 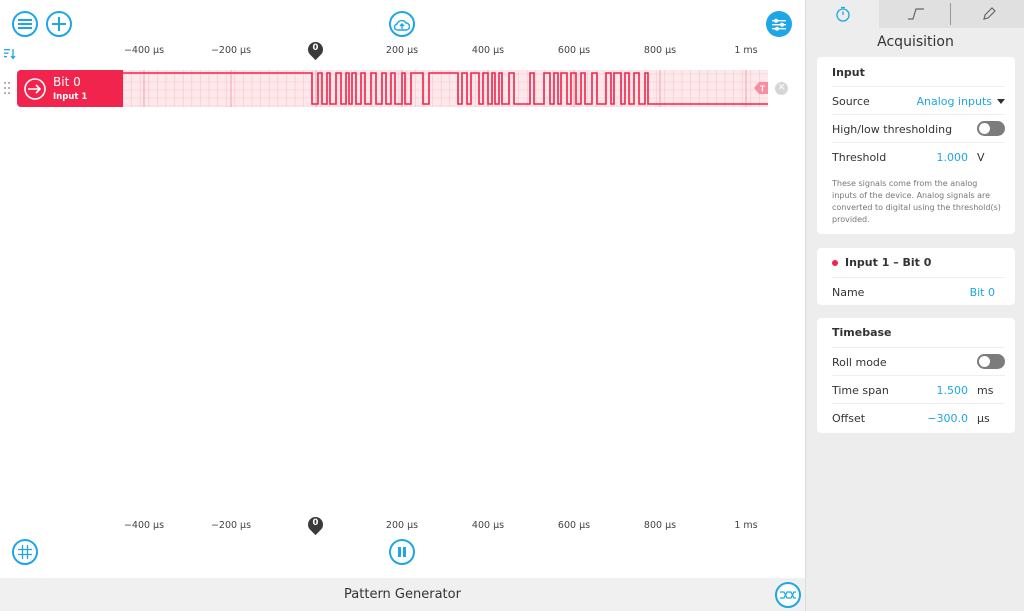 I want to click on settings-sliders-button, so click(x=779, y=24).